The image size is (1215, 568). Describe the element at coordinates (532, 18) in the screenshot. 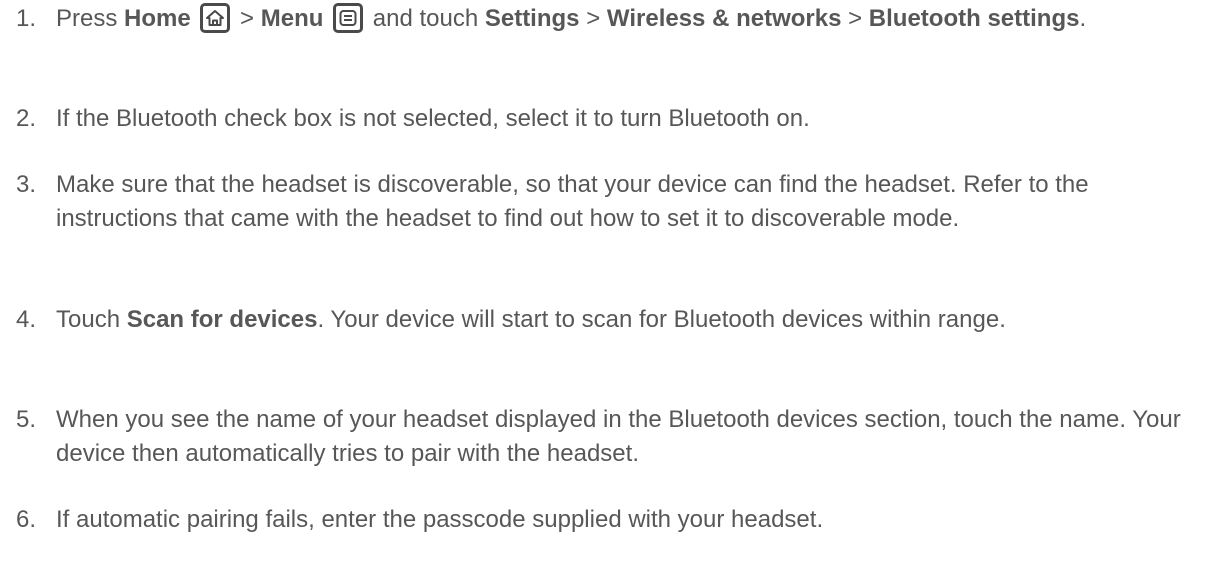

I see `settings-label: Settings` at that location.